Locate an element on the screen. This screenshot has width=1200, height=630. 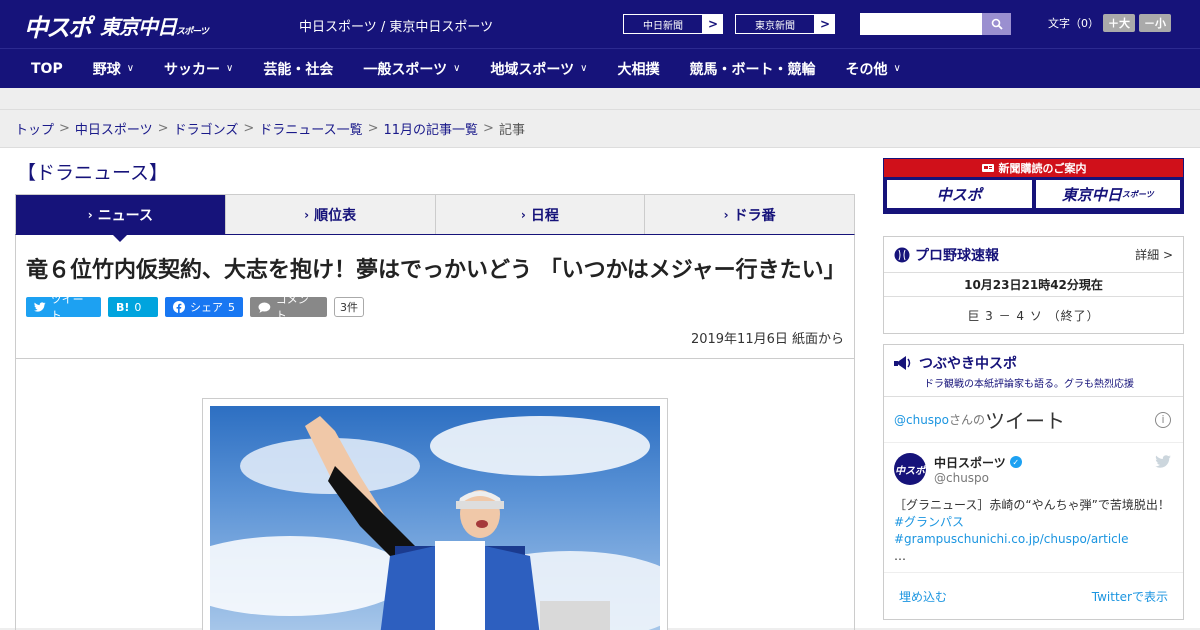
site-logo: 中スポ 東京中日スポーツ is located at coordinates (116, 25).